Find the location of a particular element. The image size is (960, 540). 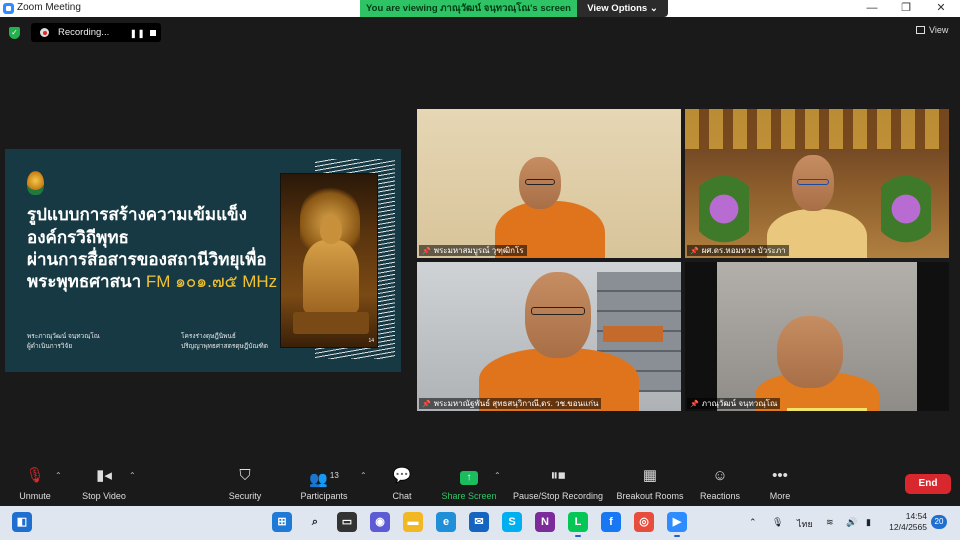

view-options-button: View Options ⌄ is located at coordinates (622, 8).